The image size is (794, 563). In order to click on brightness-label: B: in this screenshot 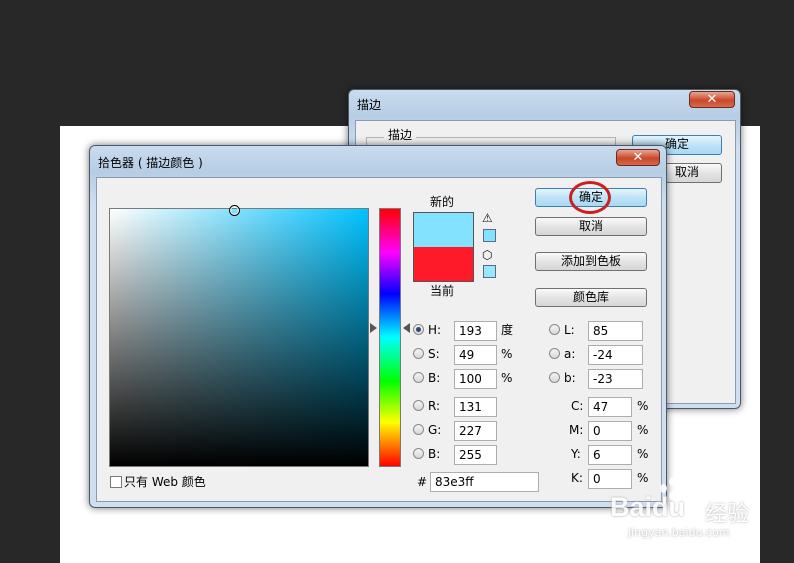, I will do `click(434, 378)`.